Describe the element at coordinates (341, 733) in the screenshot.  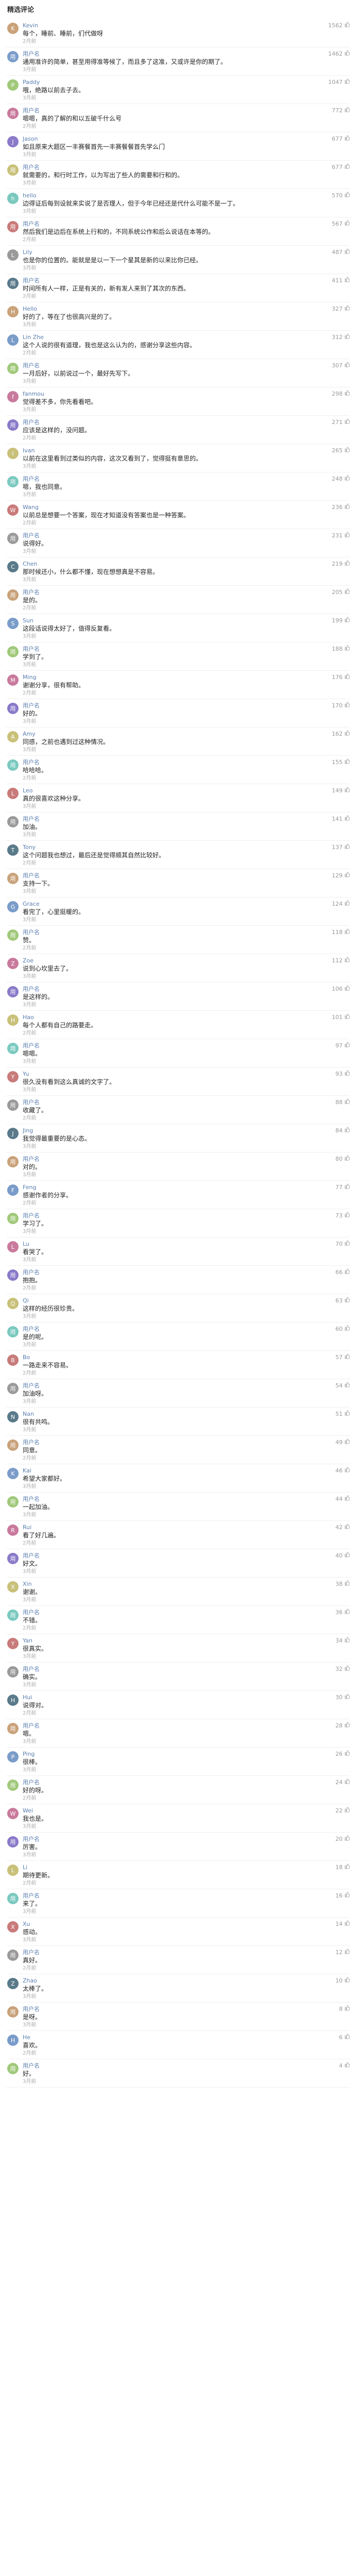
I see `like-button: 162` at that location.